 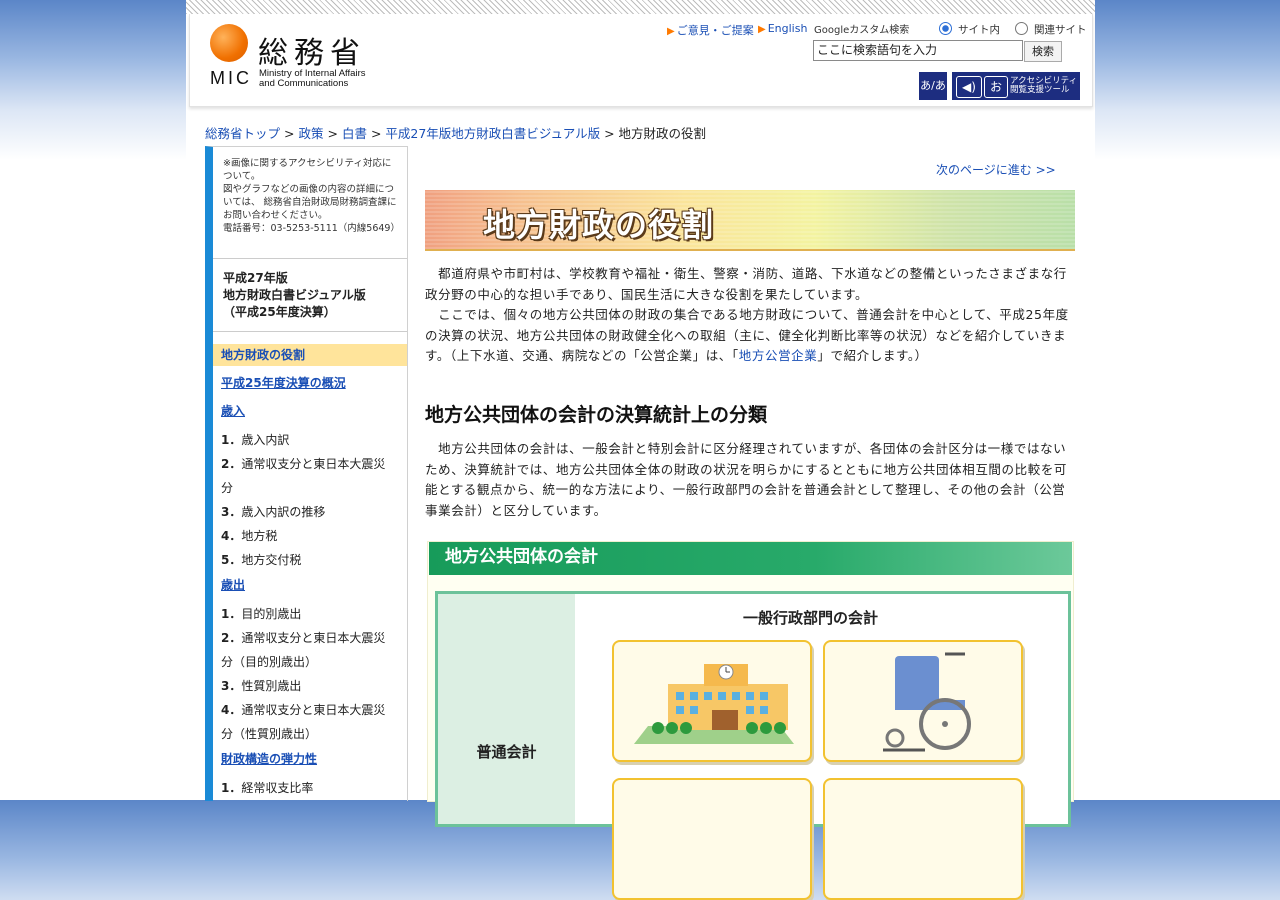 I want to click on local-public-enterprise-link: 地方公営企業, so click(x=778, y=355).